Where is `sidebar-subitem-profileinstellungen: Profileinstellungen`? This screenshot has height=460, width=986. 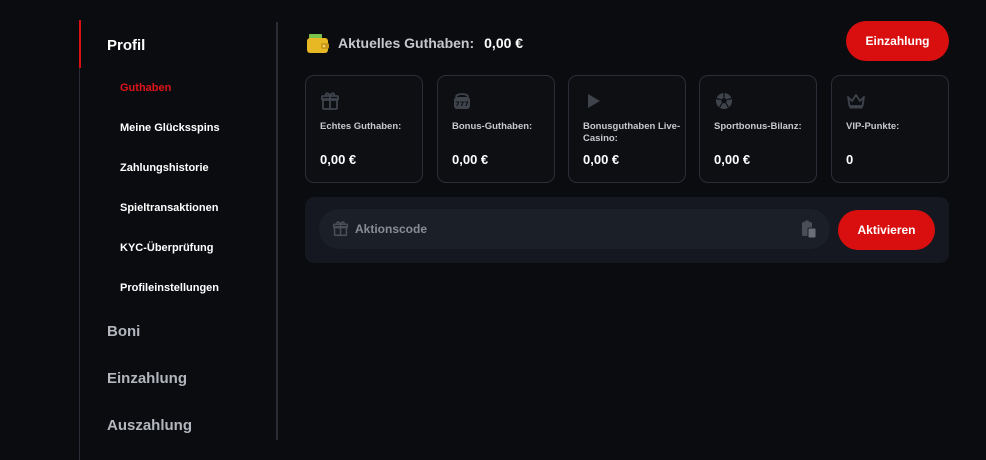
sidebar-subitem-profileinstellungen: Profileinstellungen is located at coordinates (169, 288).